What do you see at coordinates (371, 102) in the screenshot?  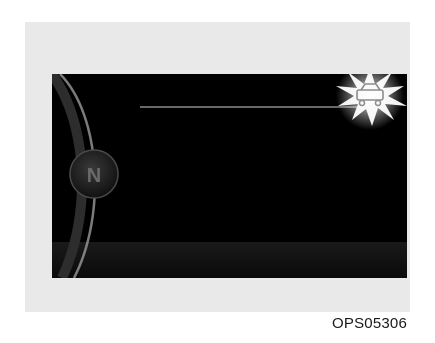 I see `vehicle-warning-icon` at bounding box center [371, 102].